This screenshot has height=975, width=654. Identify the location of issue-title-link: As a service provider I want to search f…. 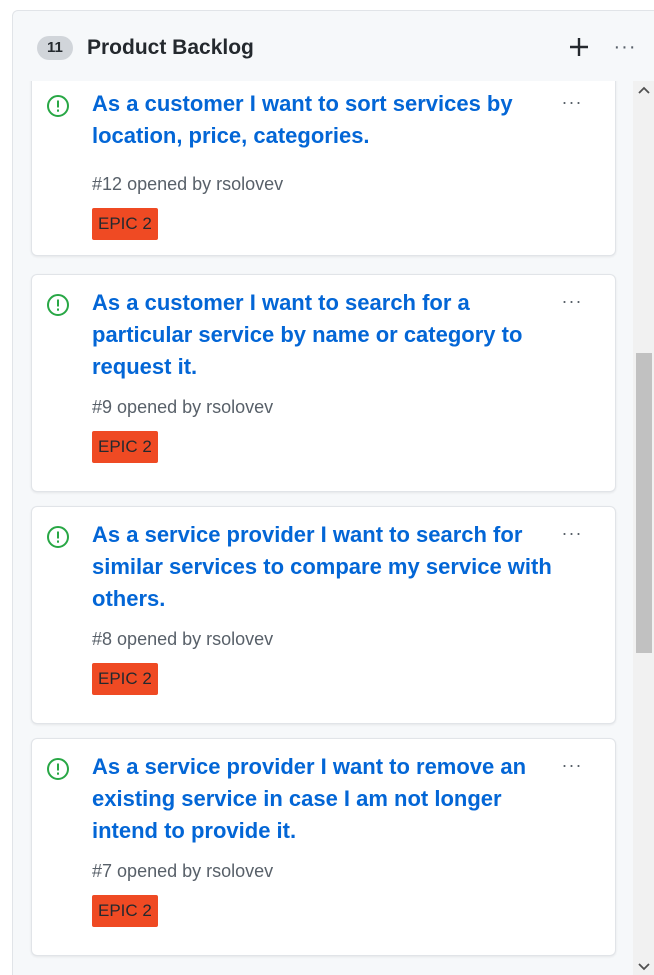
(322, 567).